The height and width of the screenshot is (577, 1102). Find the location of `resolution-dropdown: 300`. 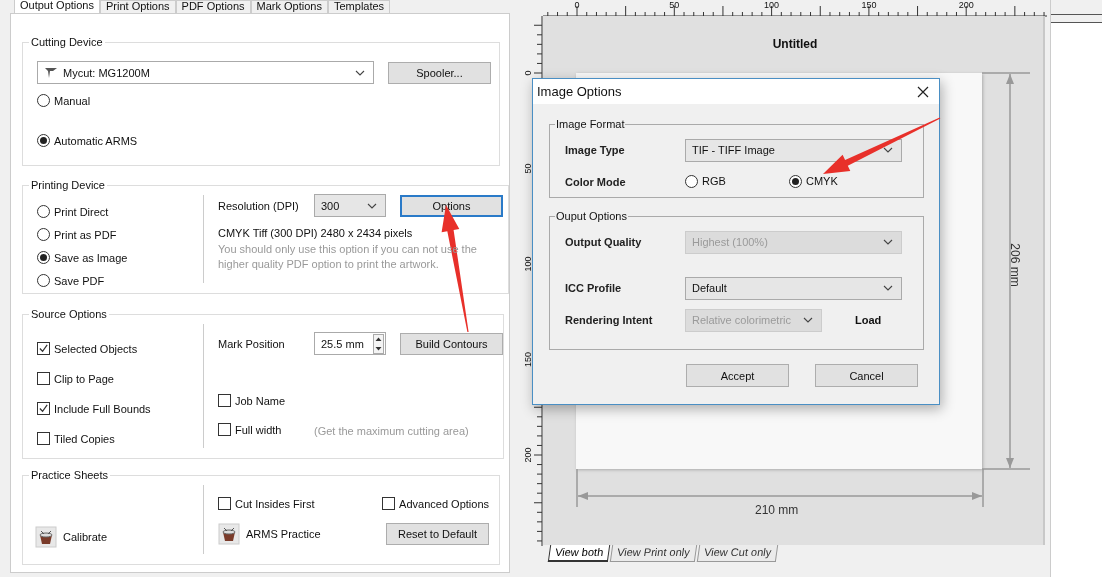

resolution-dropdown: 300 is located at coordinates (350, 205).